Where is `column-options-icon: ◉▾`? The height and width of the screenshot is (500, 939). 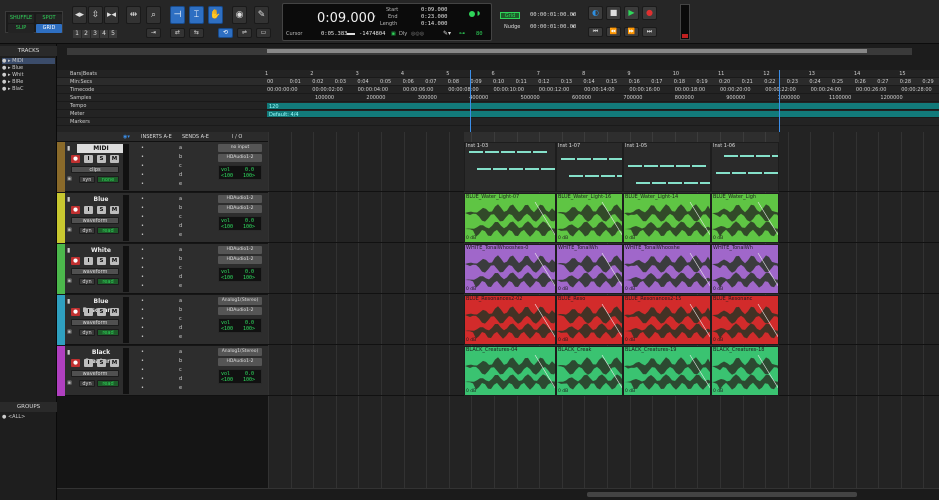 column-options-icon: ◉▾ is located at coordinates (126, 137).